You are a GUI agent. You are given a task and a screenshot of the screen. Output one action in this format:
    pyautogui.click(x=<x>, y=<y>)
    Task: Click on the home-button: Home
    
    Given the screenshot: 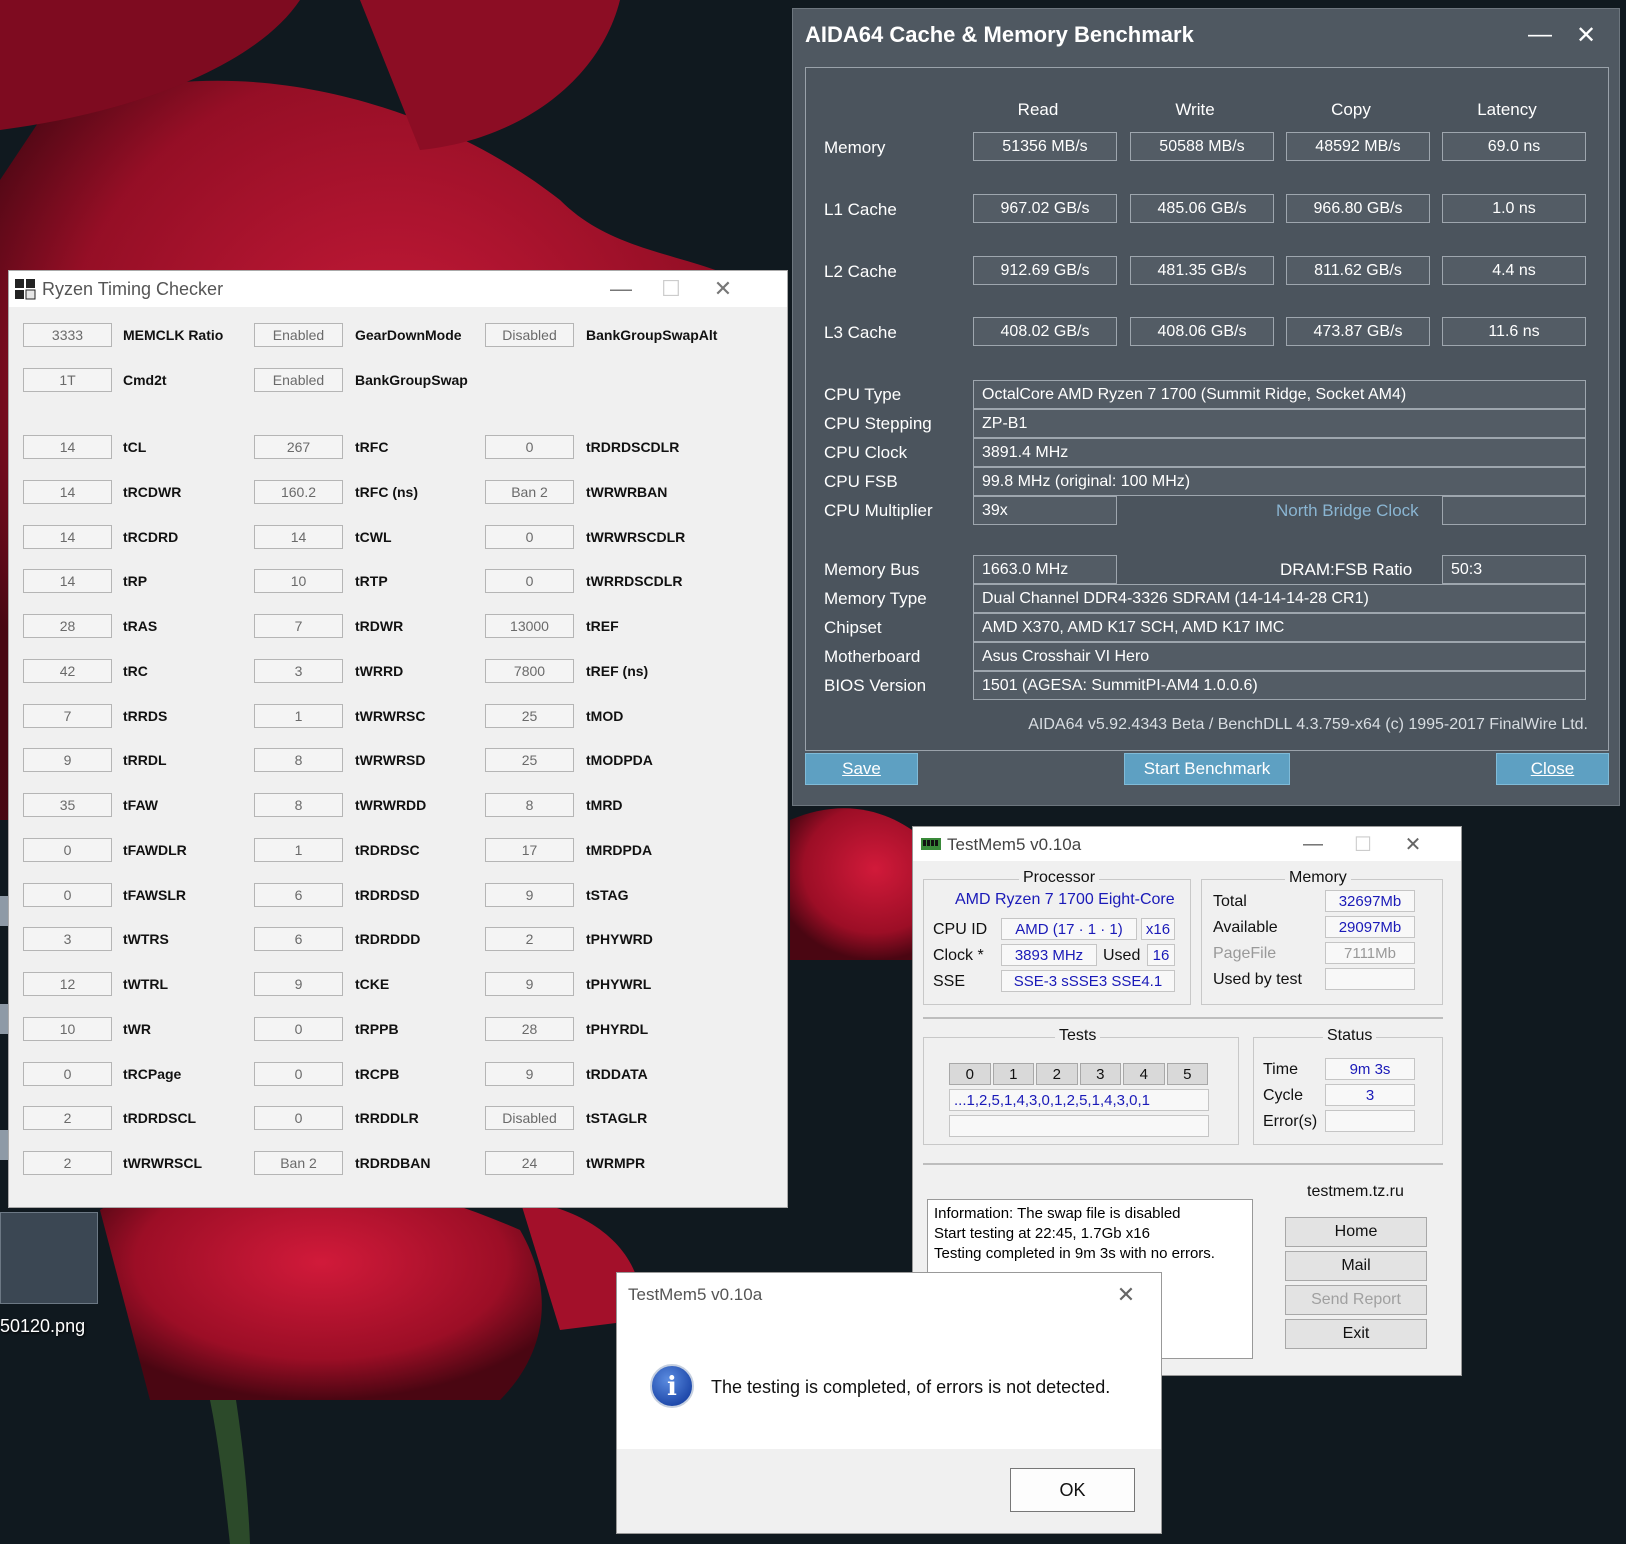 What is the action you would take?
    pyautogui.click(x=1356, y=1232)
    